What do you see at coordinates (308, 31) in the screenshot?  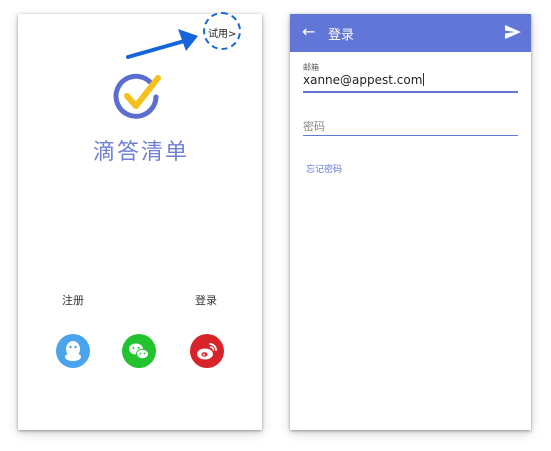 I see `back-arrow-icon: ←` at bounding box center [308, 31].